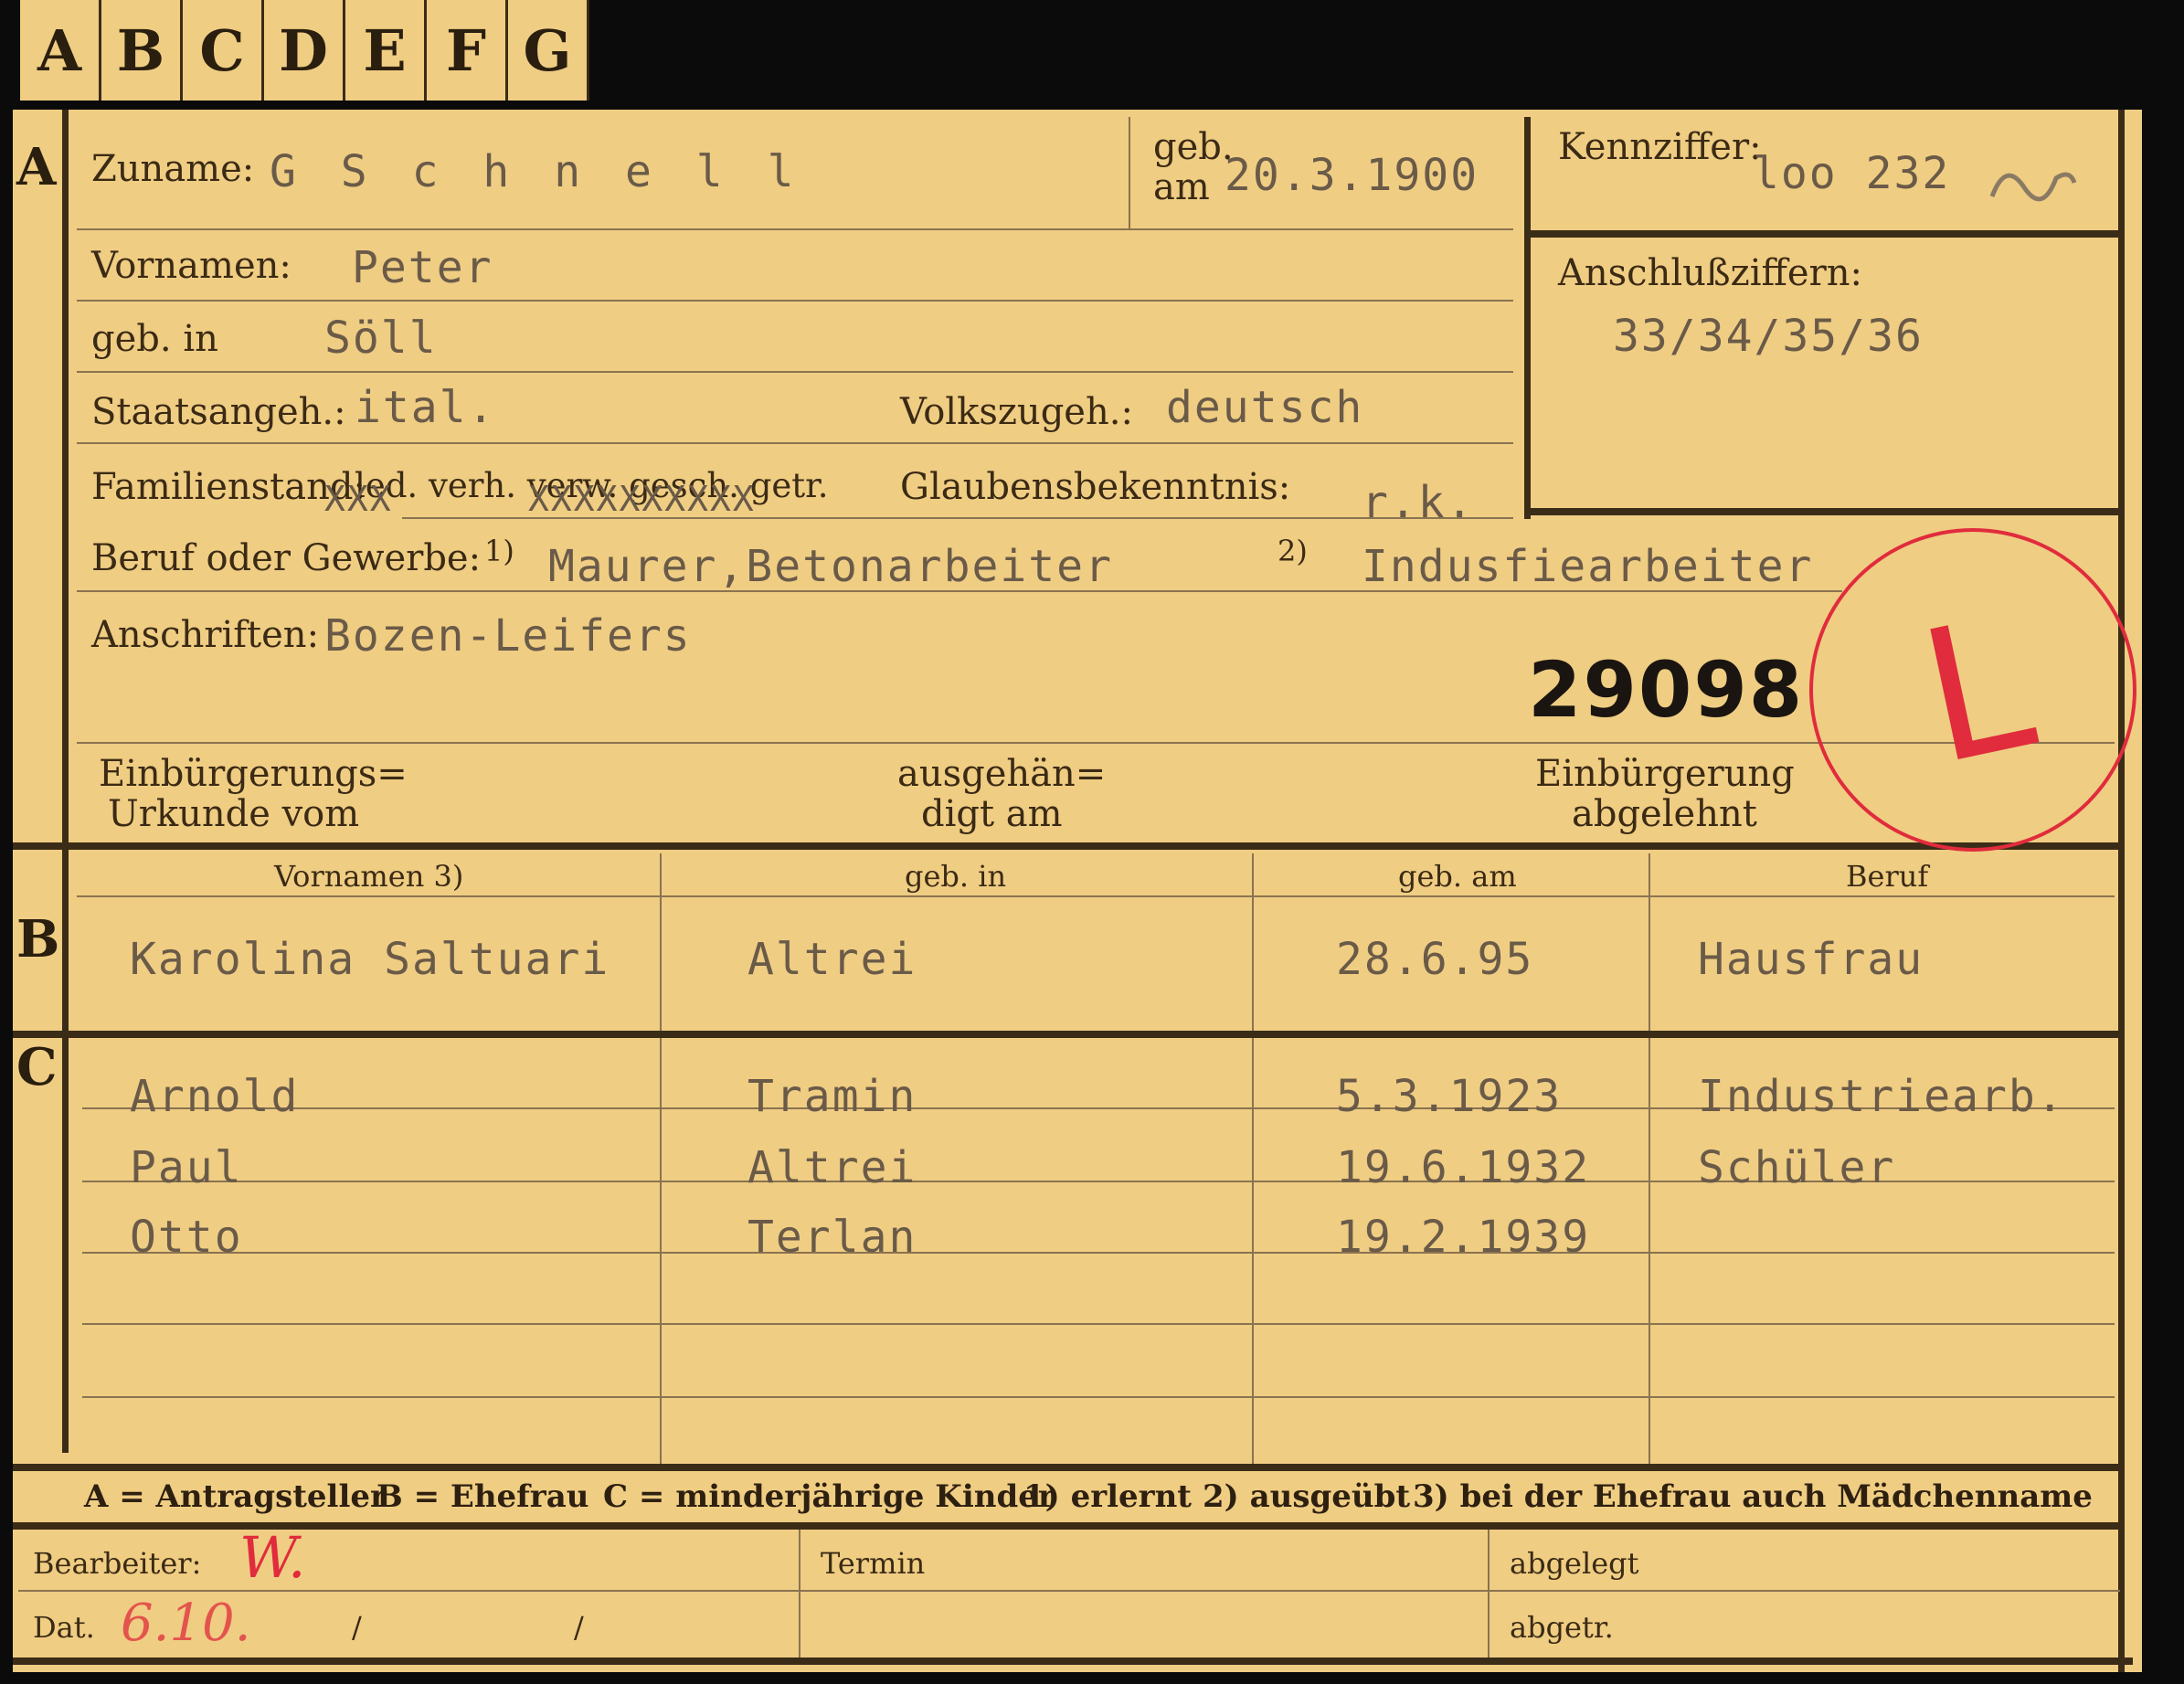 This screenshot has height=1684, width=2184. What do you see at coordinates (1073, 1661) in the screenshot?
I see `card-bottom-rule` at bounding box center [1073, 1661].